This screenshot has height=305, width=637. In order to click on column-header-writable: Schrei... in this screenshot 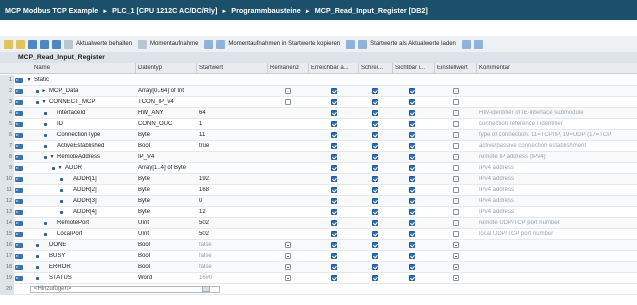, I will do `click(376, 68)`.